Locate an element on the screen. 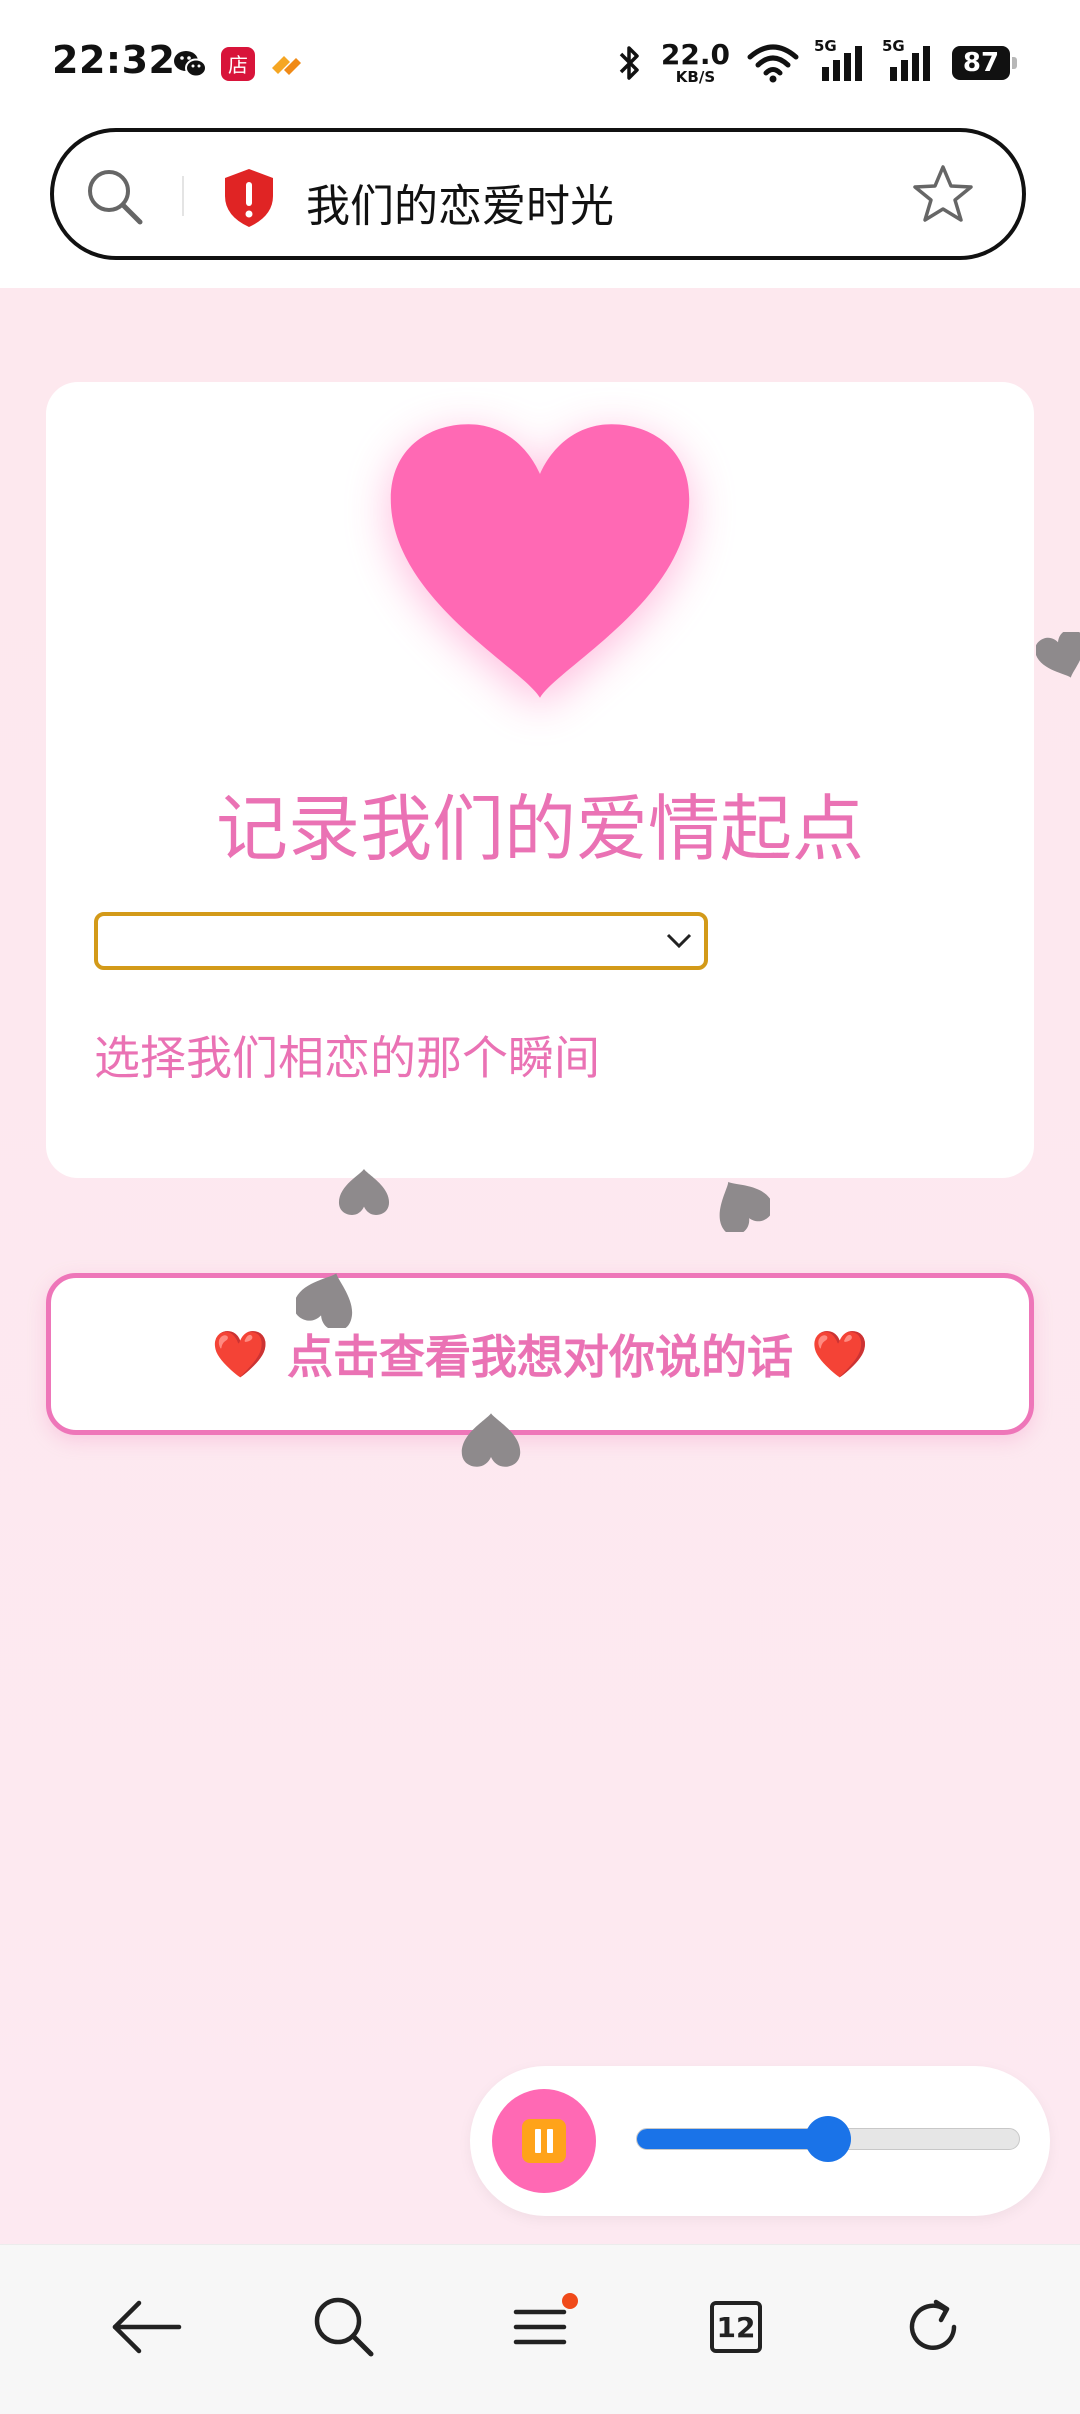 Image resolution: width=1080 pixels, height=2414 pixels. view-message-text: 点击查看我想对你说的话 is located at coordinates (540, 1357).